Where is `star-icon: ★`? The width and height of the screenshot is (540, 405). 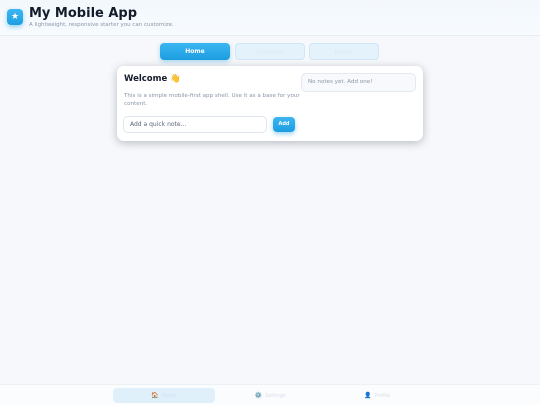 star-icon: ★ is located at coordinates (15, 17).